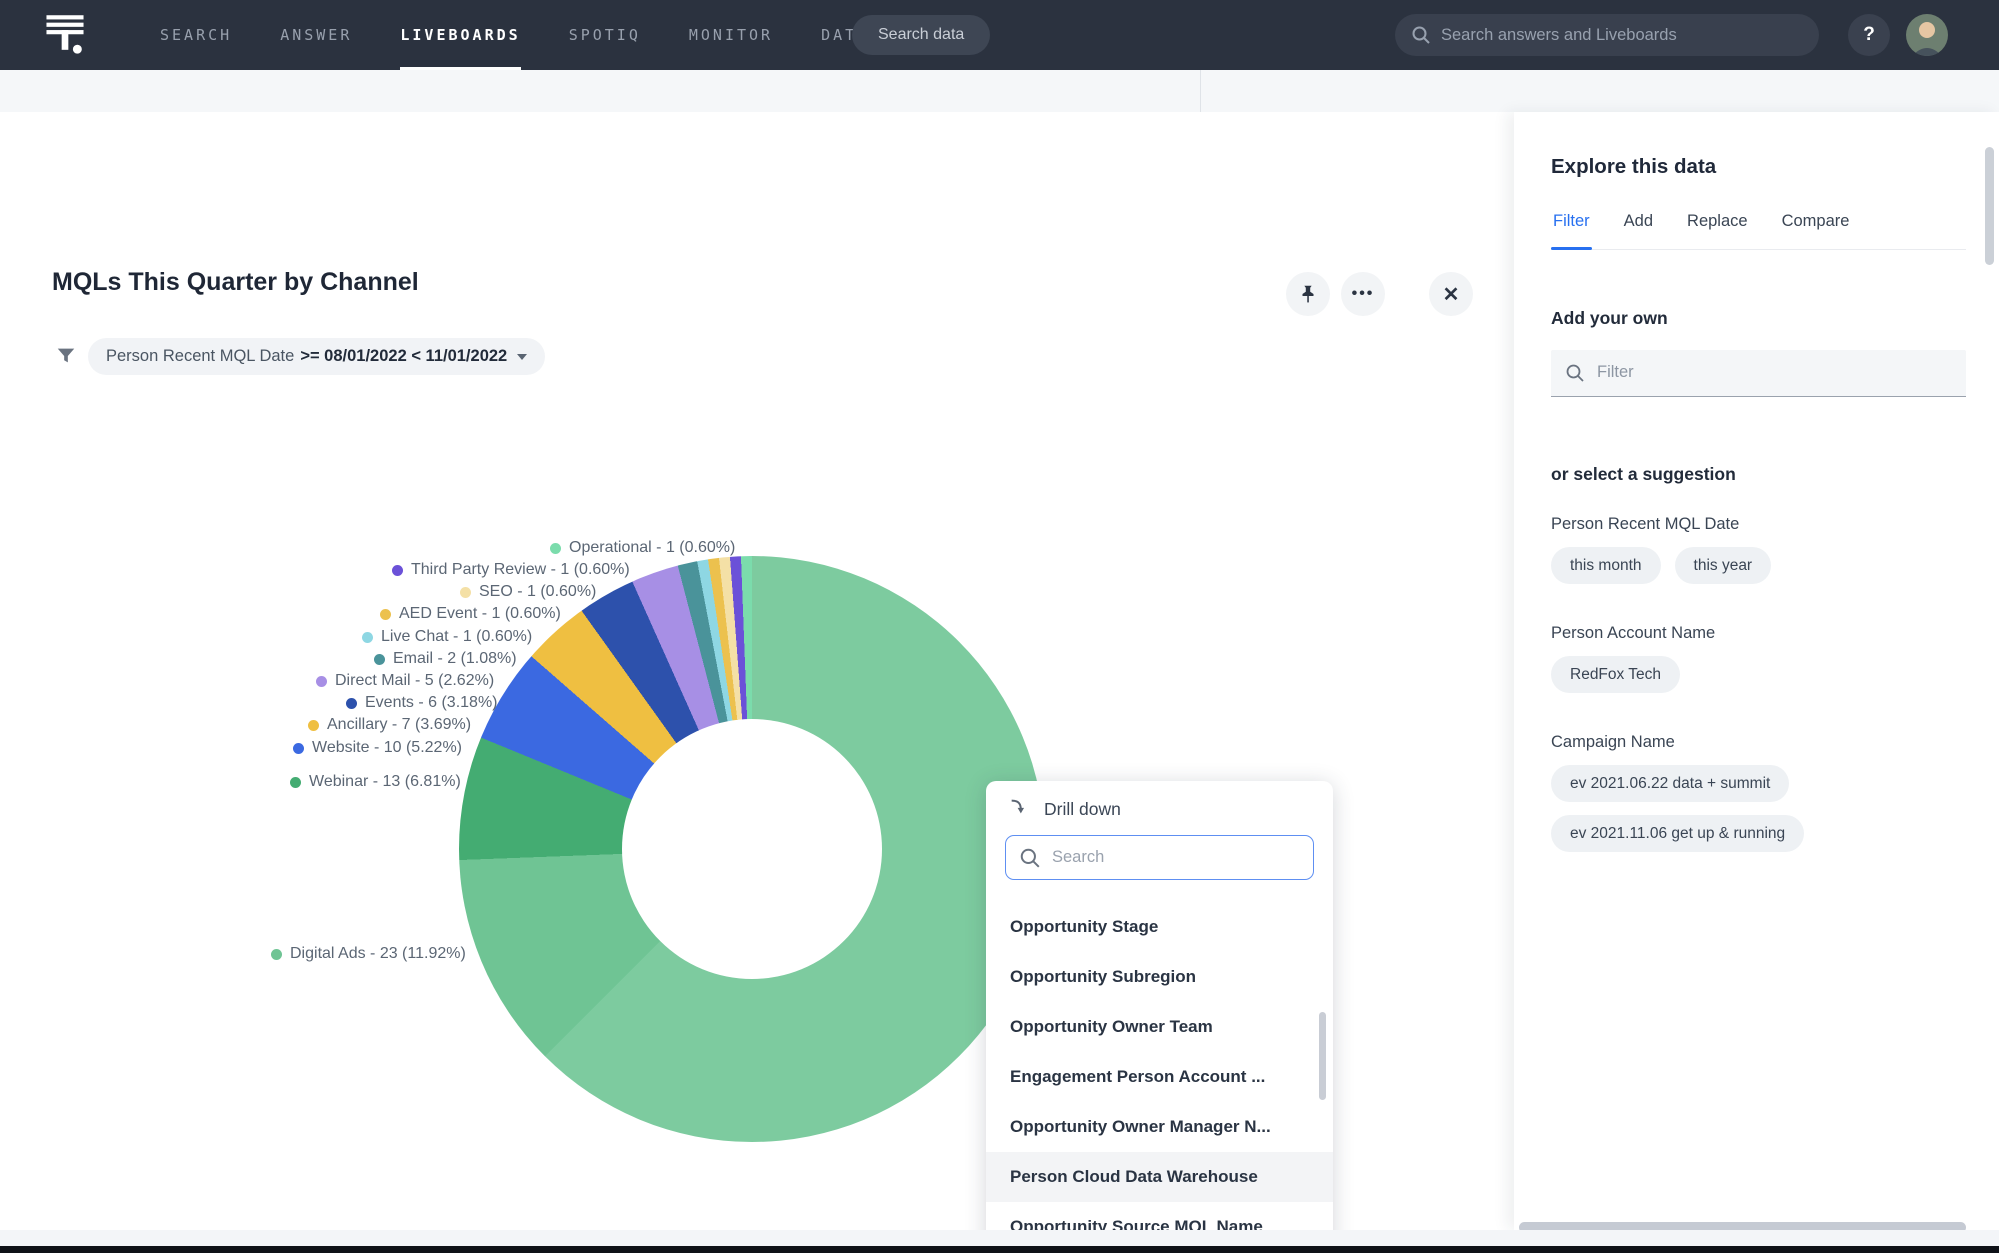  What do you see at coordinates (520, 569) in the screenshot?
I see `legend-label: Third Party Review - 1 (0.60%)` at bounding box center [520, 569].